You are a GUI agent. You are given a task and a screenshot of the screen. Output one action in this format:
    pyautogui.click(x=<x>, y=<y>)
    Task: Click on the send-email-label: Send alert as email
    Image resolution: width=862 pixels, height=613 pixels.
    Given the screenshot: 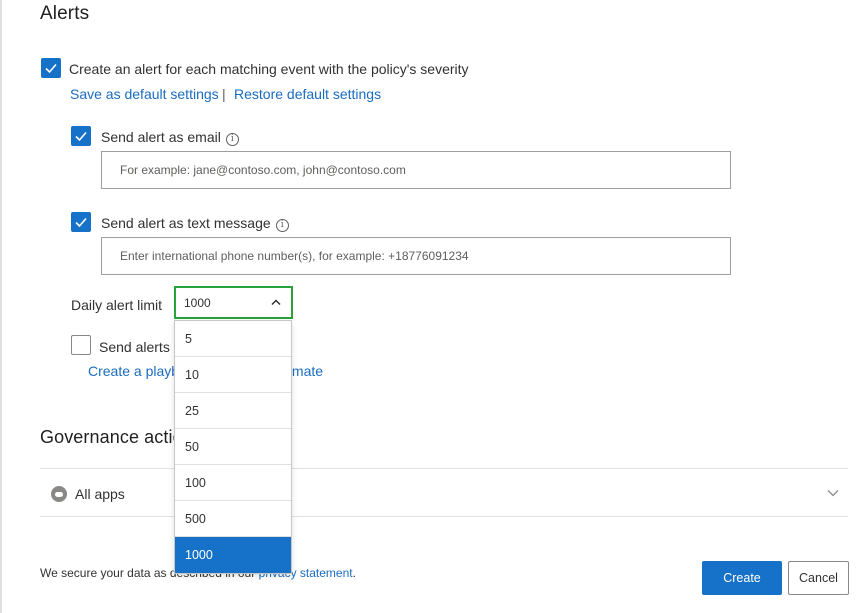 What is the action you would take?
    pyautogui.click(x=161, y=137)
    